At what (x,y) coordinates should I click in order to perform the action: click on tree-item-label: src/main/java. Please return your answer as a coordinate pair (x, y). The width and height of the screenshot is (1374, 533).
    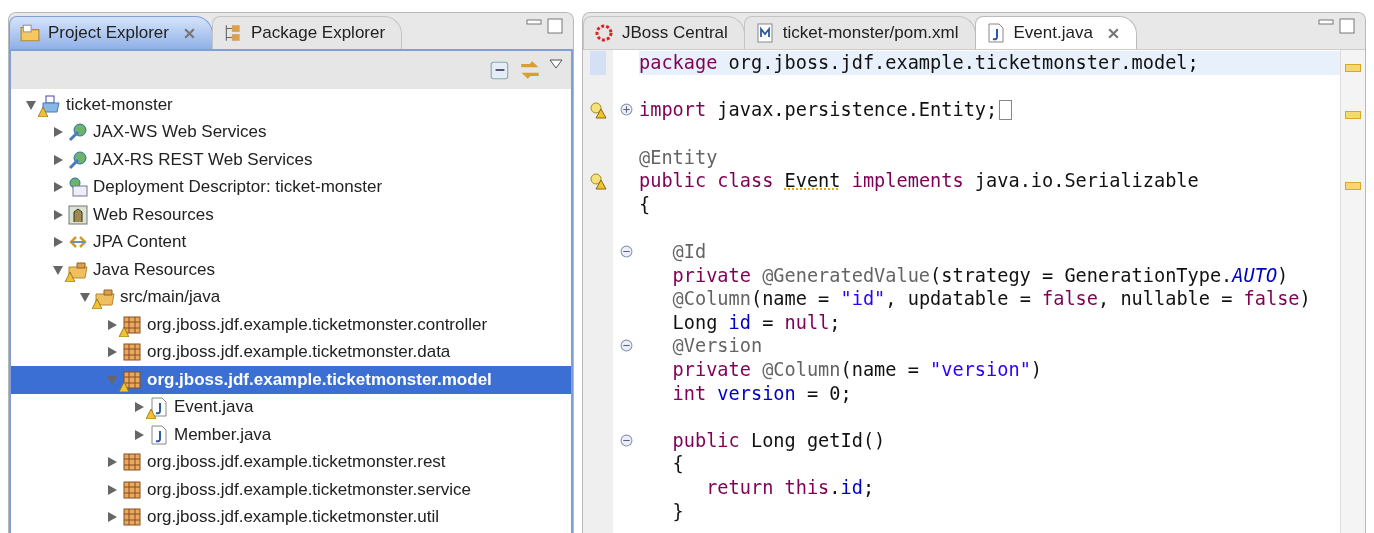
    Looking at the image, I should click on (170, 297).